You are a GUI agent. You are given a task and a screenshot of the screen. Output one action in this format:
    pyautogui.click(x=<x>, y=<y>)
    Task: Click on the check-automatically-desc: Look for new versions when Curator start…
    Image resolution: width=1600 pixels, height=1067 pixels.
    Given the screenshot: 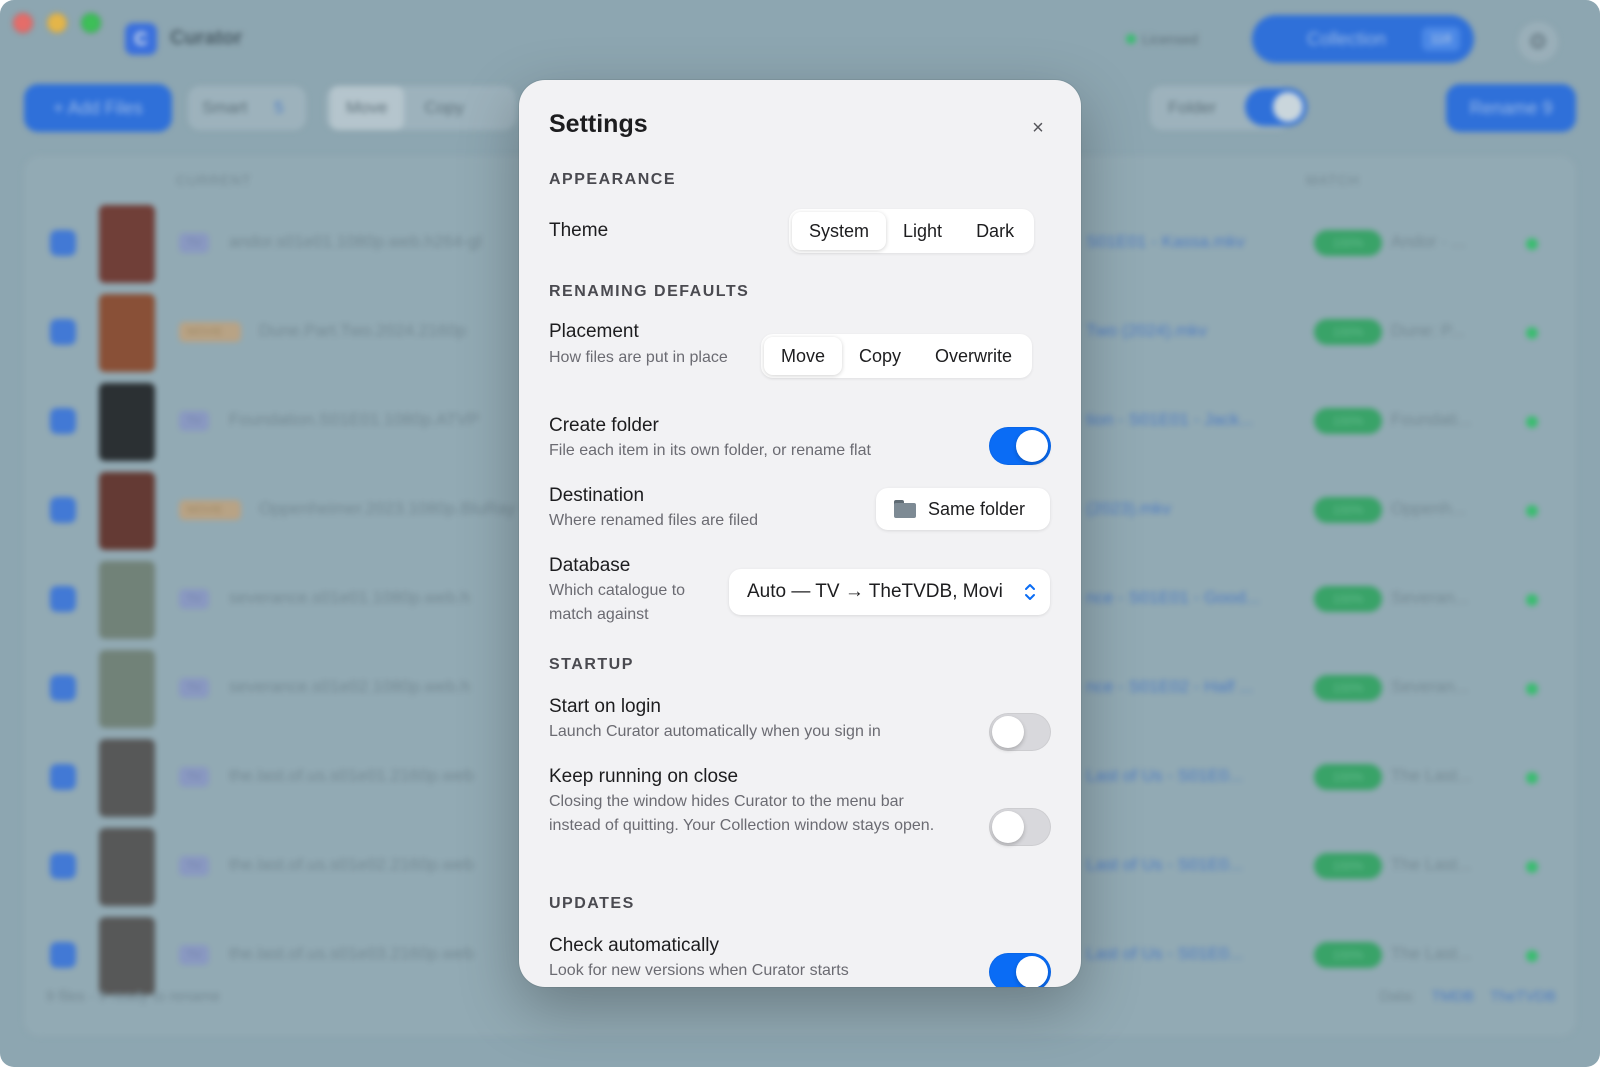 What is the action you would take?
    pyautogui.click(x=699, y=970)
    